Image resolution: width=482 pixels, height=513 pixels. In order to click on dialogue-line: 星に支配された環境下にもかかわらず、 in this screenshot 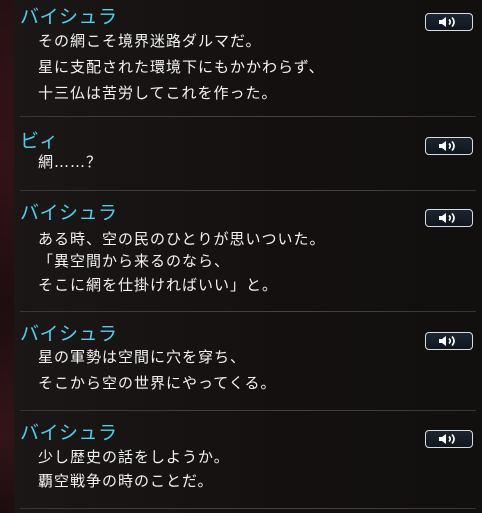, I will do `click(181, 67)`.